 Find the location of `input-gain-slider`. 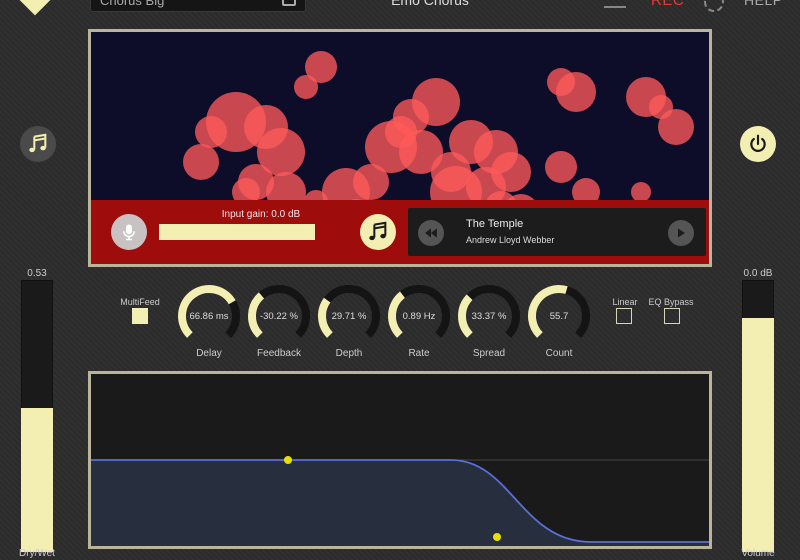

input-gain-slider is located at coordinates (237, 232).